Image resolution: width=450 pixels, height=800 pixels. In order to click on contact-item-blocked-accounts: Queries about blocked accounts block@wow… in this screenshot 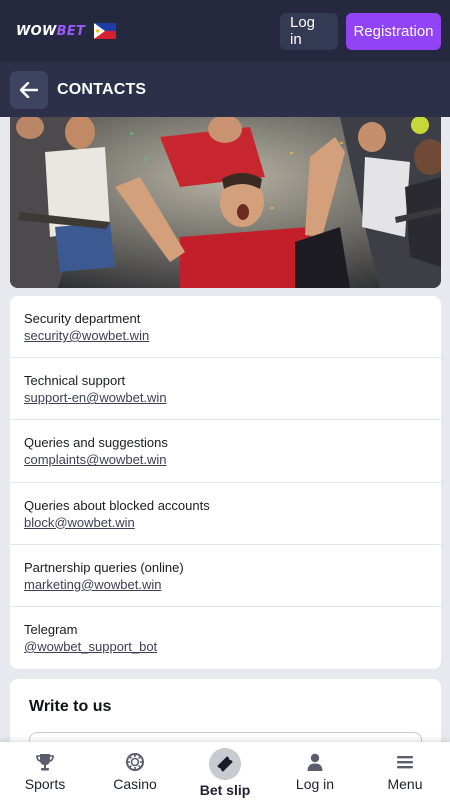, I will do `click(225, 514)`.